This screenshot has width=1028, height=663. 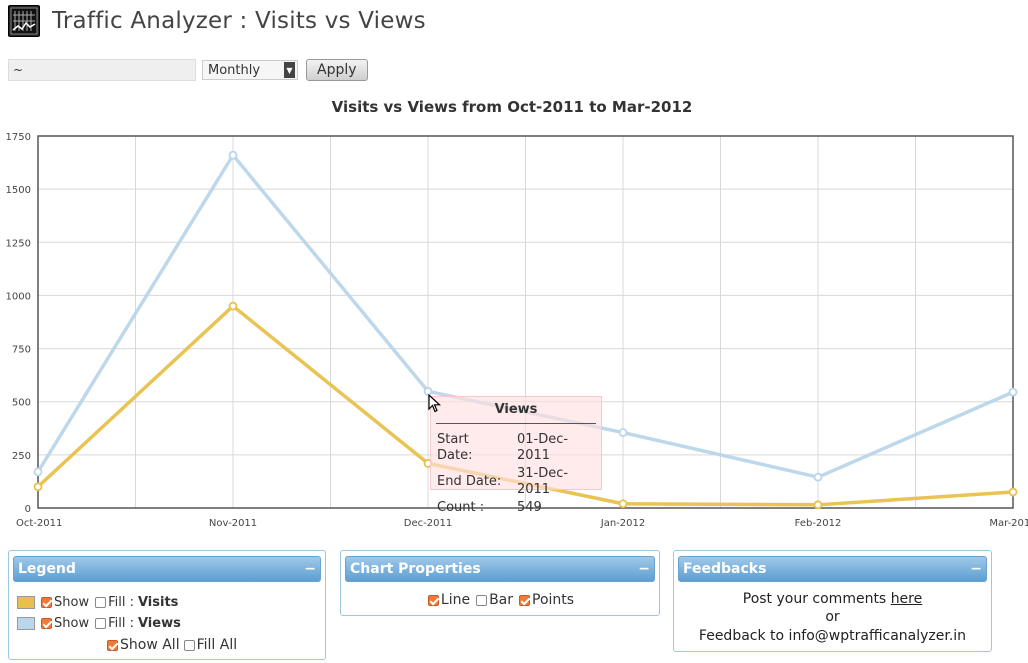 What do you see at coordinates (516, 413) in the screenshot?
I see `tooltip-title: Views` at bounding box center [516, 413].